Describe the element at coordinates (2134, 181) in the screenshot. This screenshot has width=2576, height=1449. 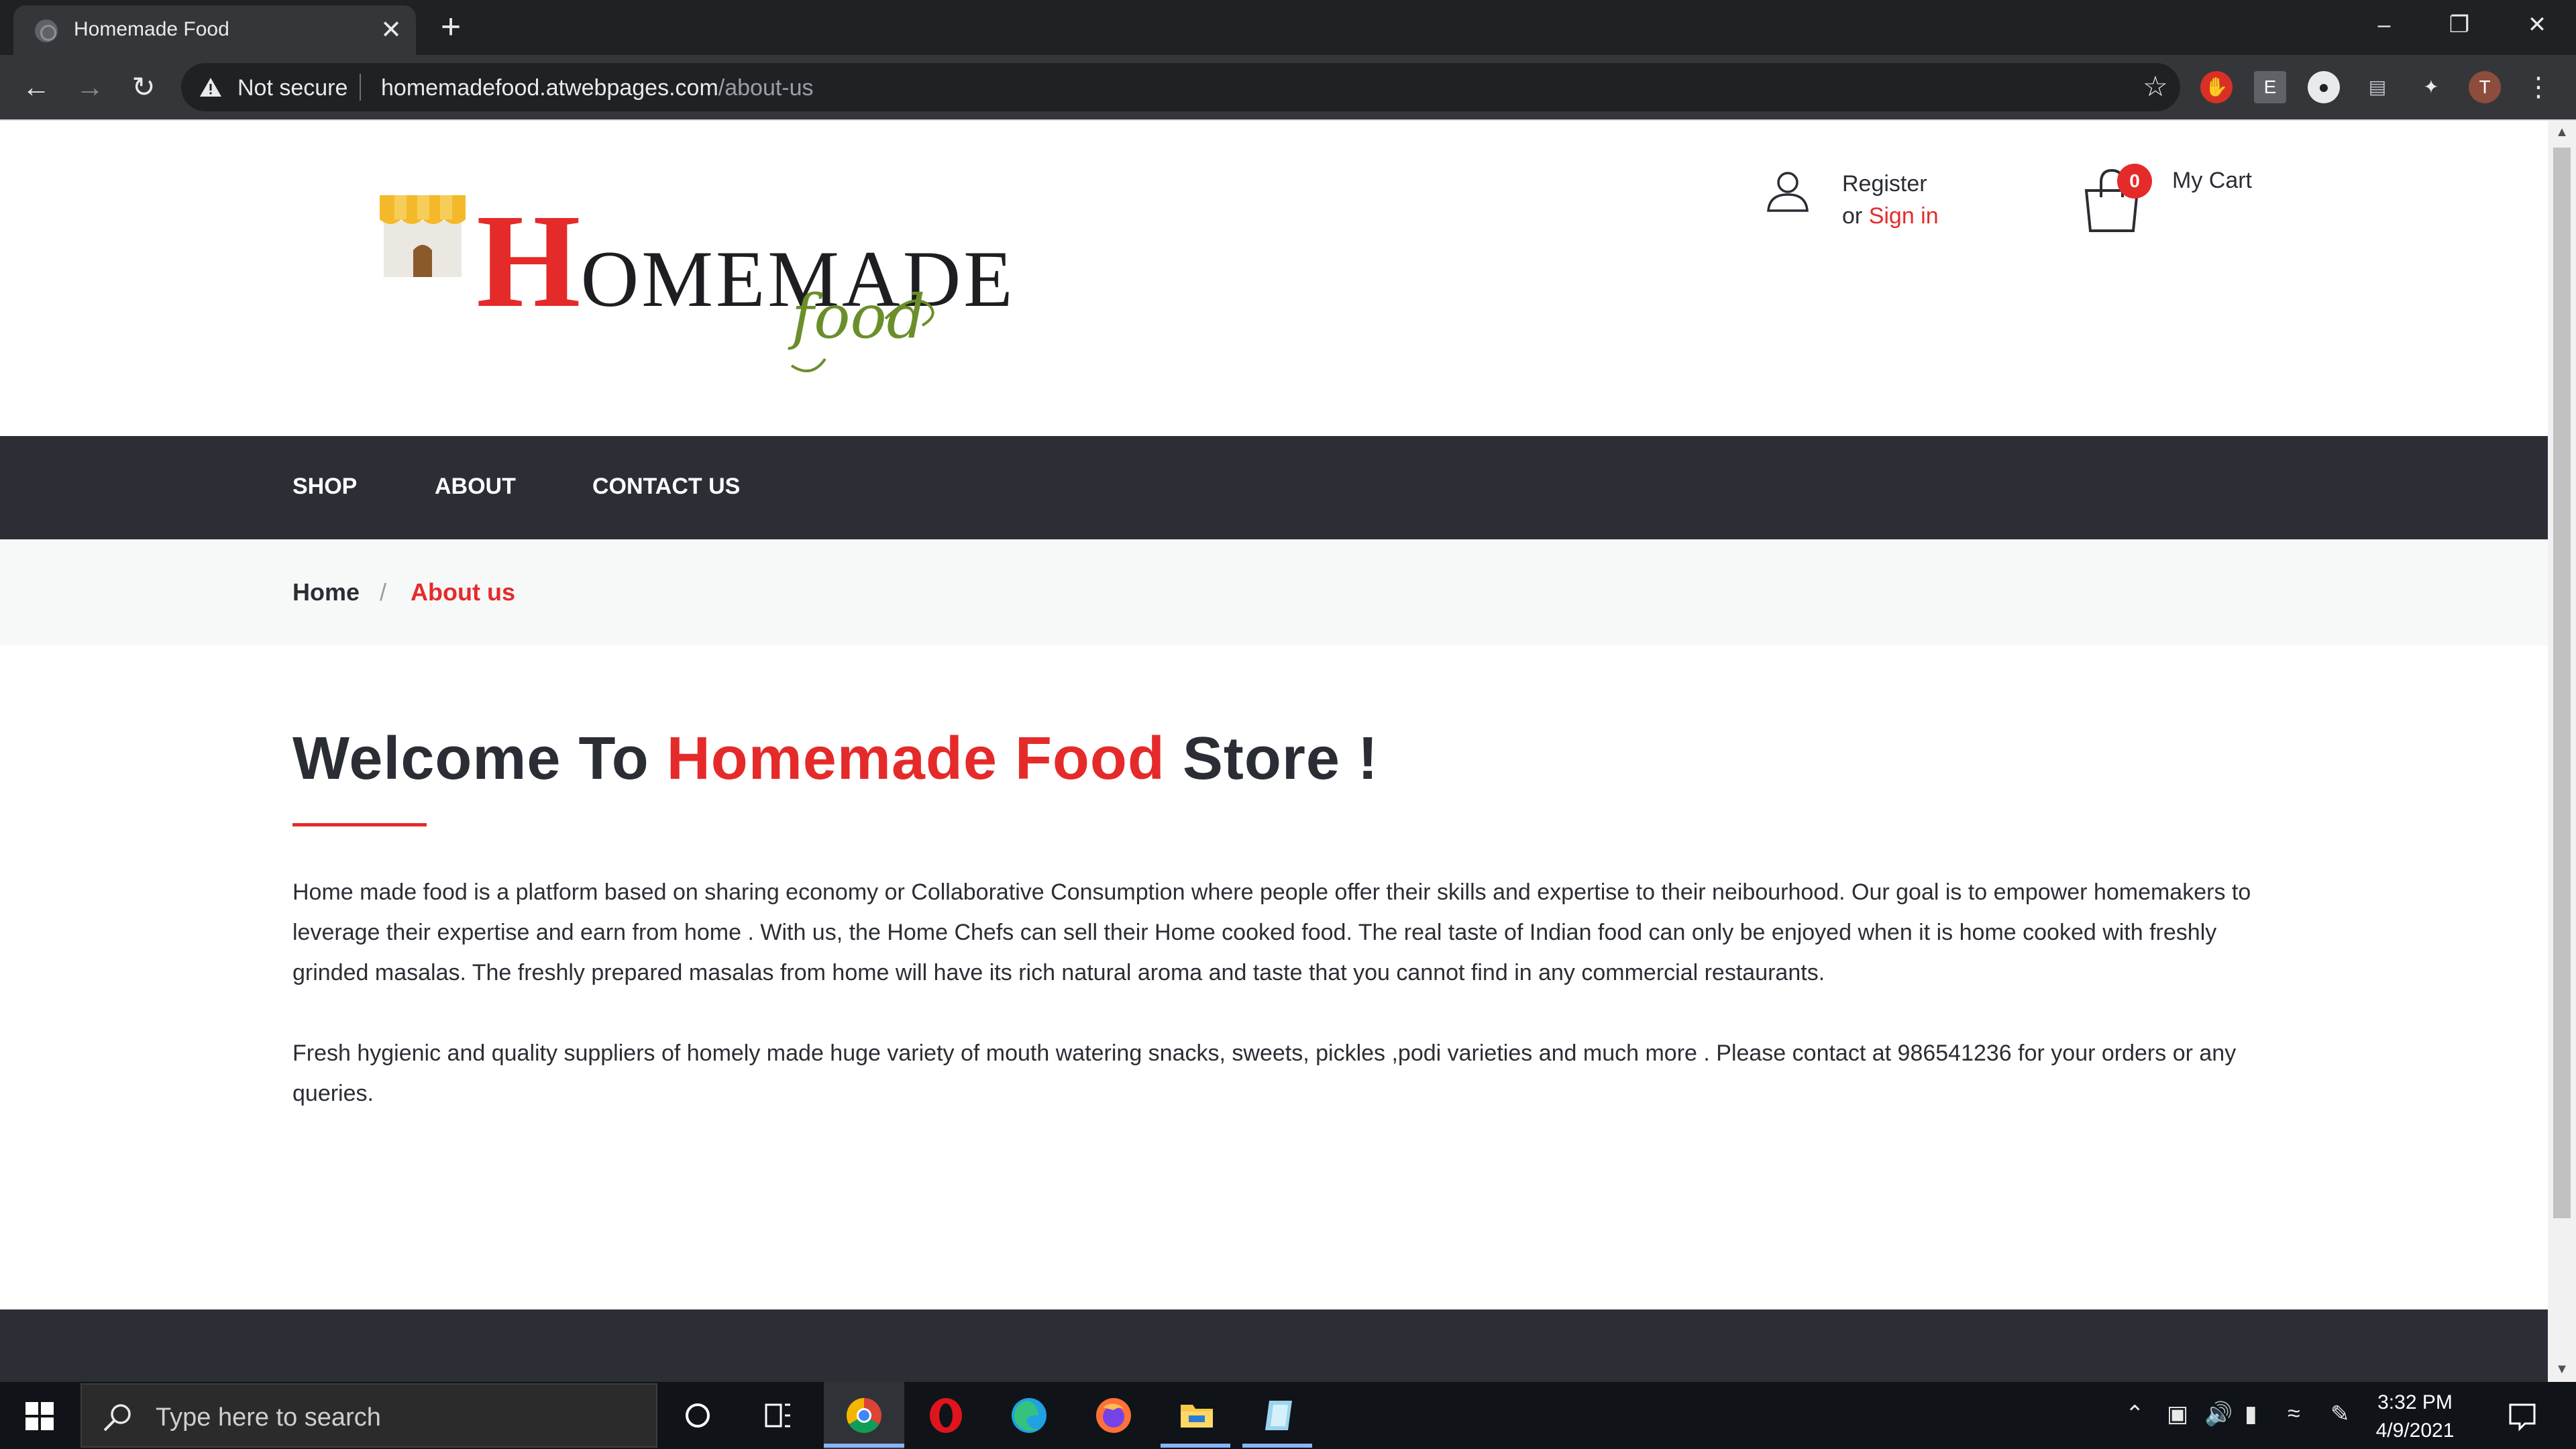
I see `cart-count-badge: 0` at that location.